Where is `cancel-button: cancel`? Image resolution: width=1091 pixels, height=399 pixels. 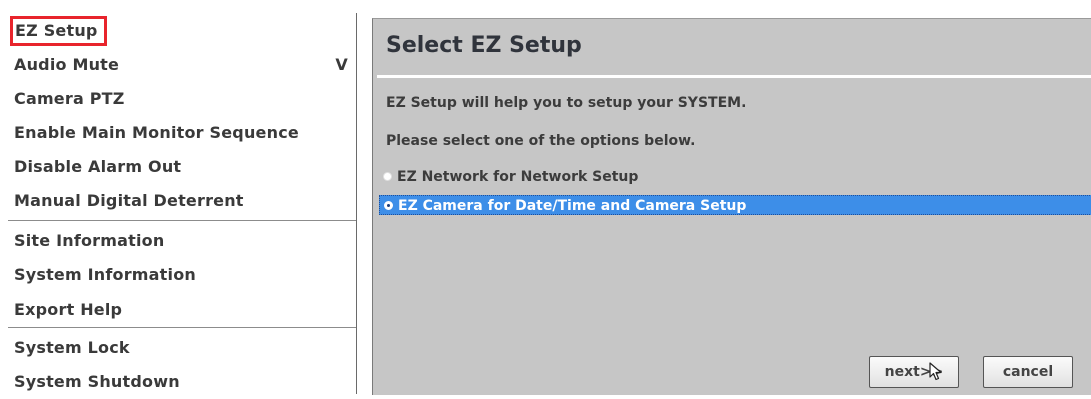
cancel-button: cancel is located at coordinates (1028, 372).